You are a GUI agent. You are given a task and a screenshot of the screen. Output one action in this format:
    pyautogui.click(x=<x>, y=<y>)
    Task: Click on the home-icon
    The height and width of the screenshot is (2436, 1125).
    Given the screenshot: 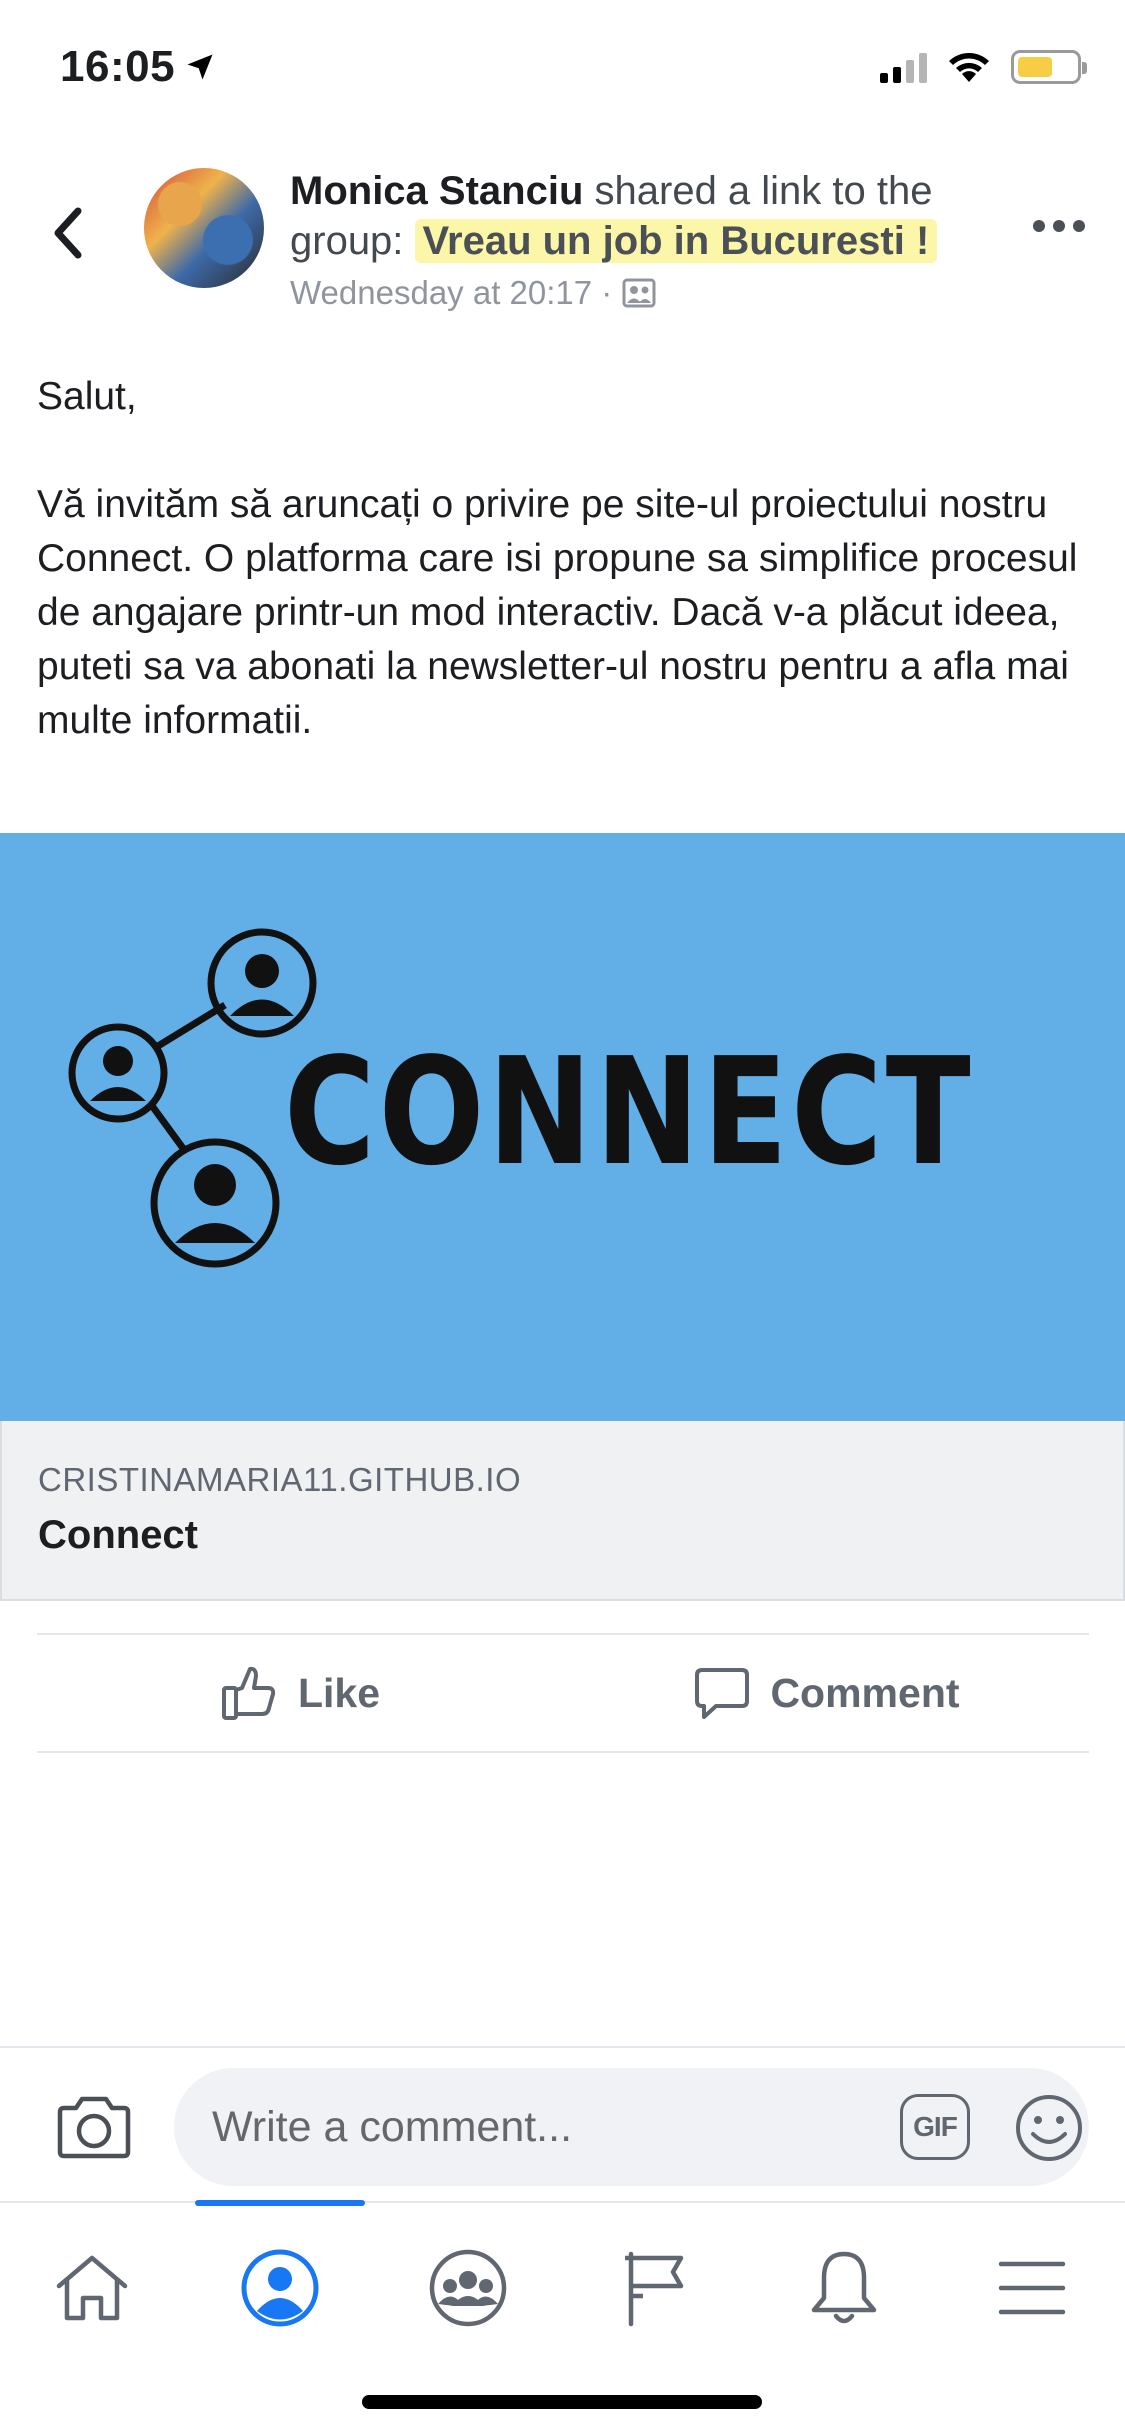 What is the action you would take?
    pyautogui.click(x=92, y=2288)
    